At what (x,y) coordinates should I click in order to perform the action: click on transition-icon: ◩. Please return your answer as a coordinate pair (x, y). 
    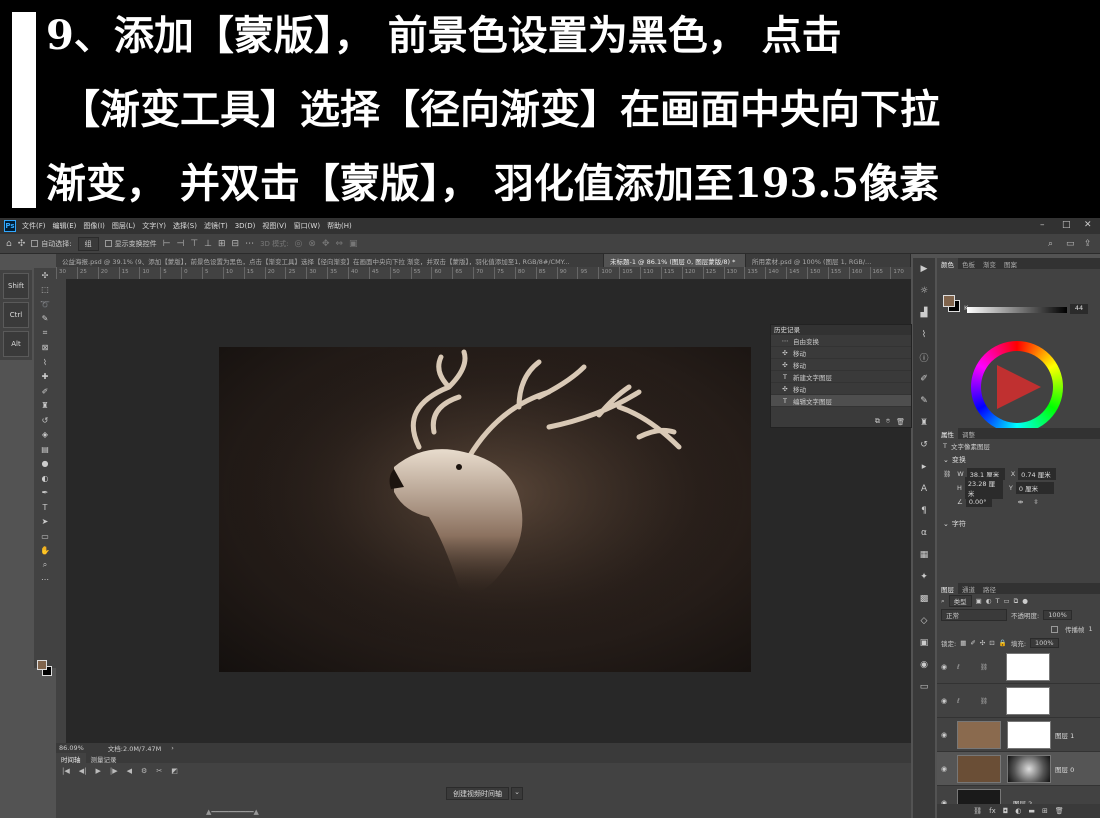
    Looking at the image, I should click on (174, 771).